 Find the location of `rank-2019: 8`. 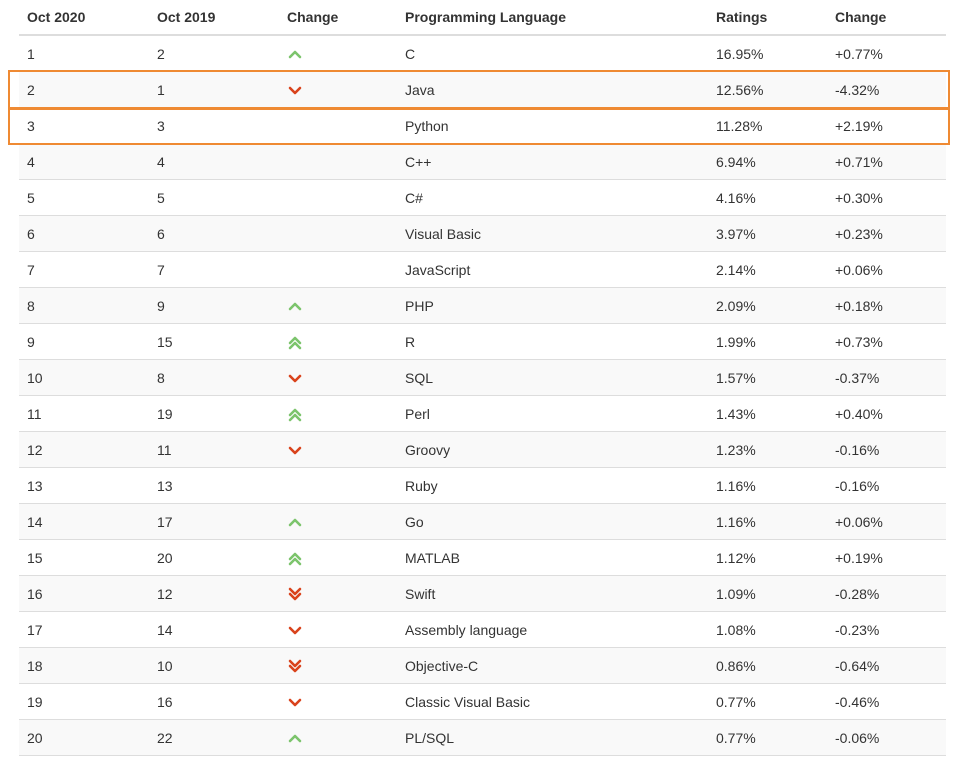

rank-2019: 8 is located at coordinates (161, 377).